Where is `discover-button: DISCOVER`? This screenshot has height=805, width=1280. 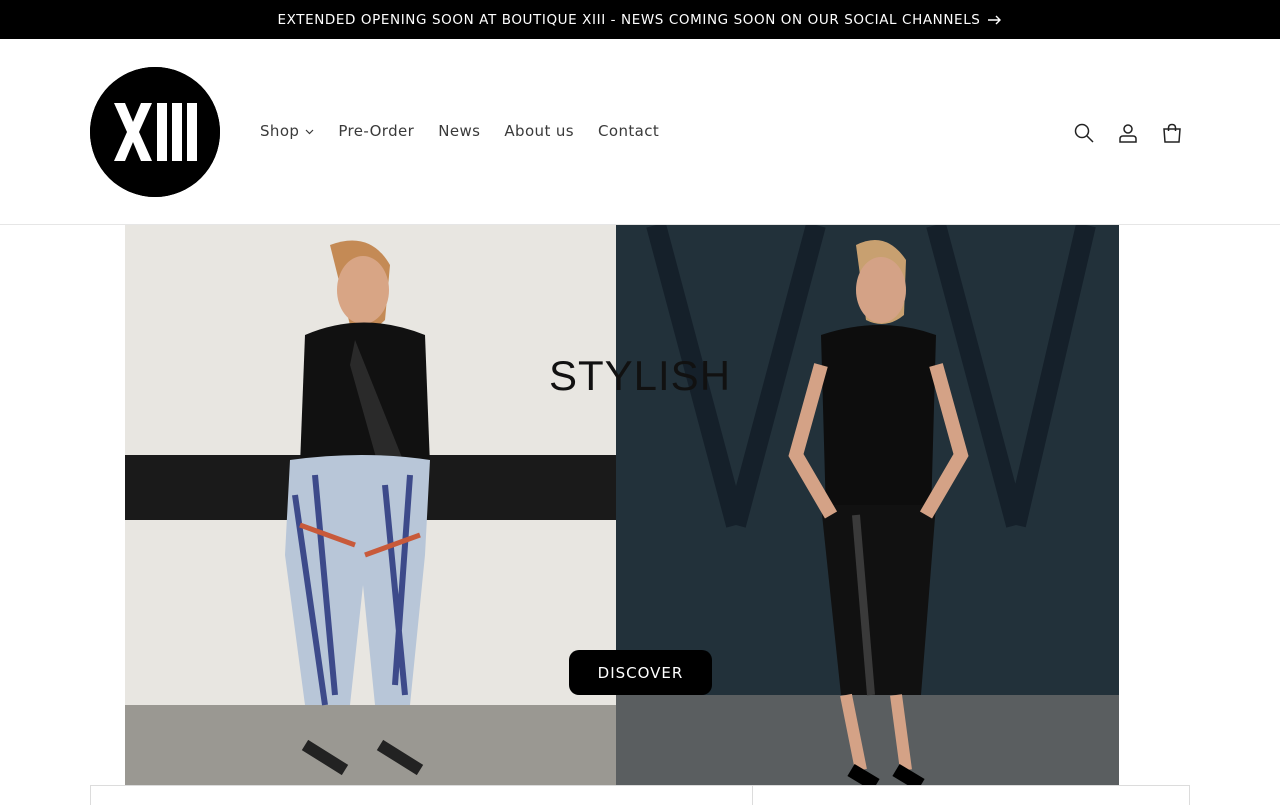
discover-button: DISCOVER is located at coordinates (640, 672).